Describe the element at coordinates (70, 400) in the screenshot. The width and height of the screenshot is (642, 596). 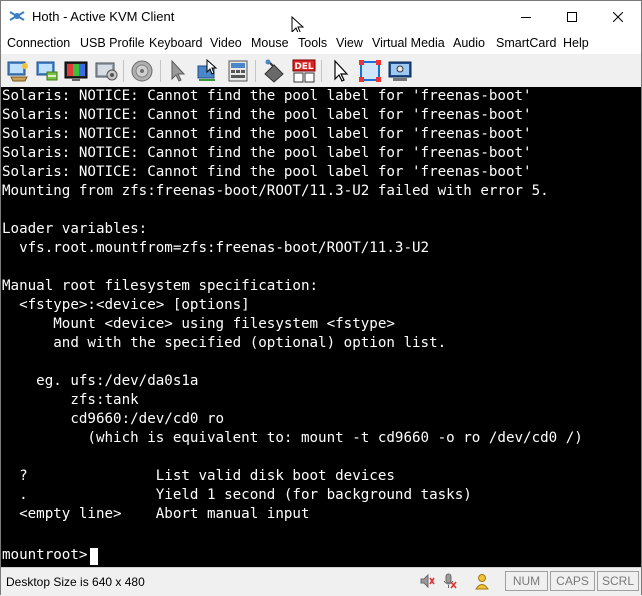
I see `console-line: zfs:tank` at that location.